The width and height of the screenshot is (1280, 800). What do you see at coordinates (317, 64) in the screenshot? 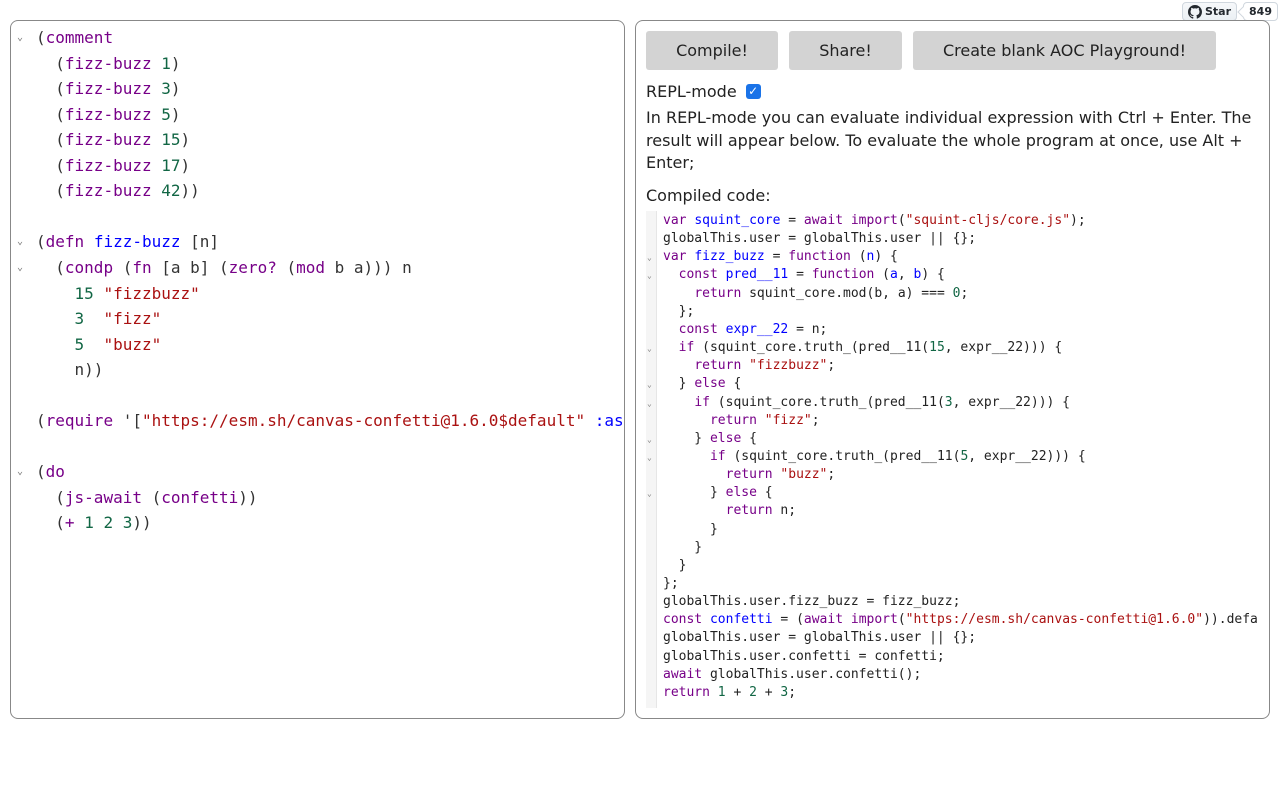
I see `code-line: (fizz-buzz 1)` at bounding box center [317, 64].